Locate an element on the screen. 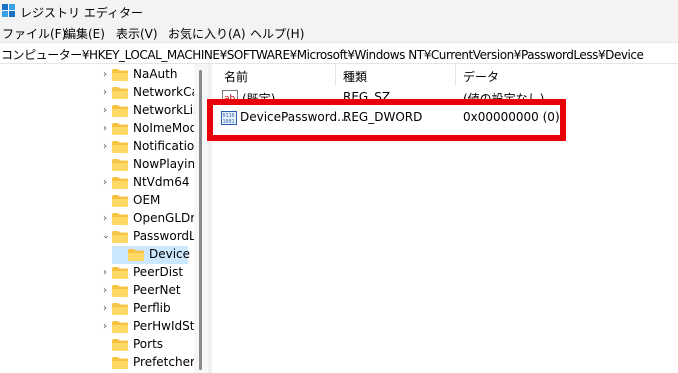  regedit-app-icon is located at coordinates (8, 10).